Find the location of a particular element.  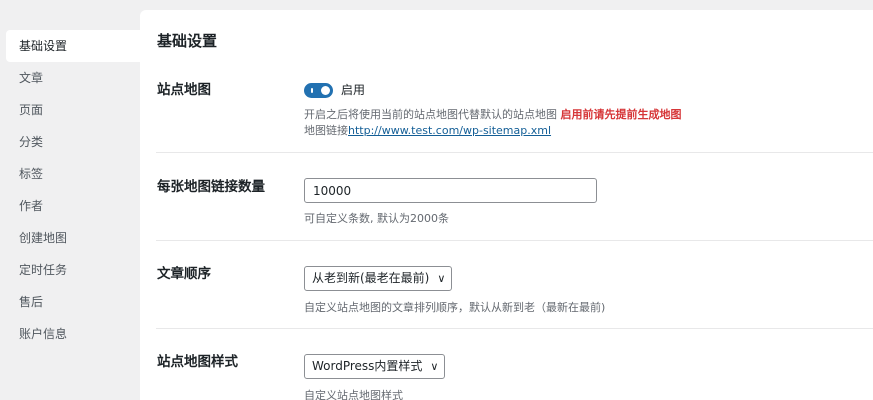

link-count-description: 可自定义条数, 默认为2000条 is located at coordinates (376, 218).